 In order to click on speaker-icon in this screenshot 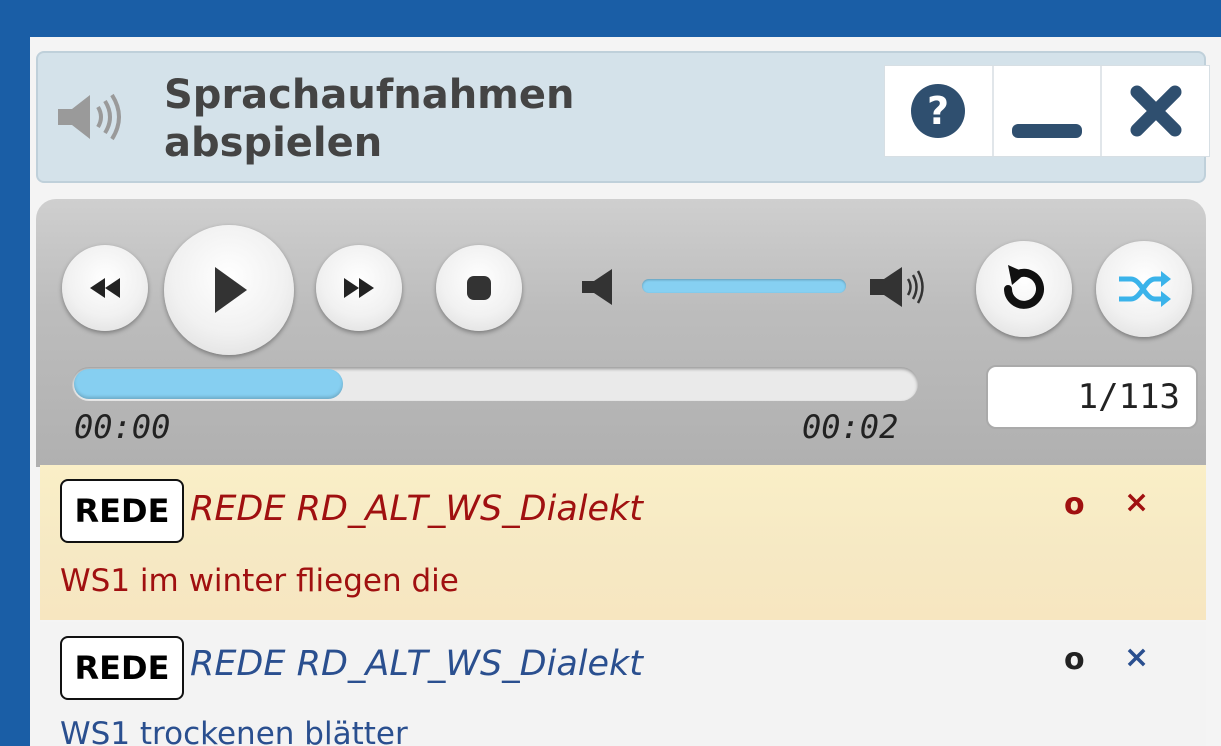, I will do `click(89, 117)`.